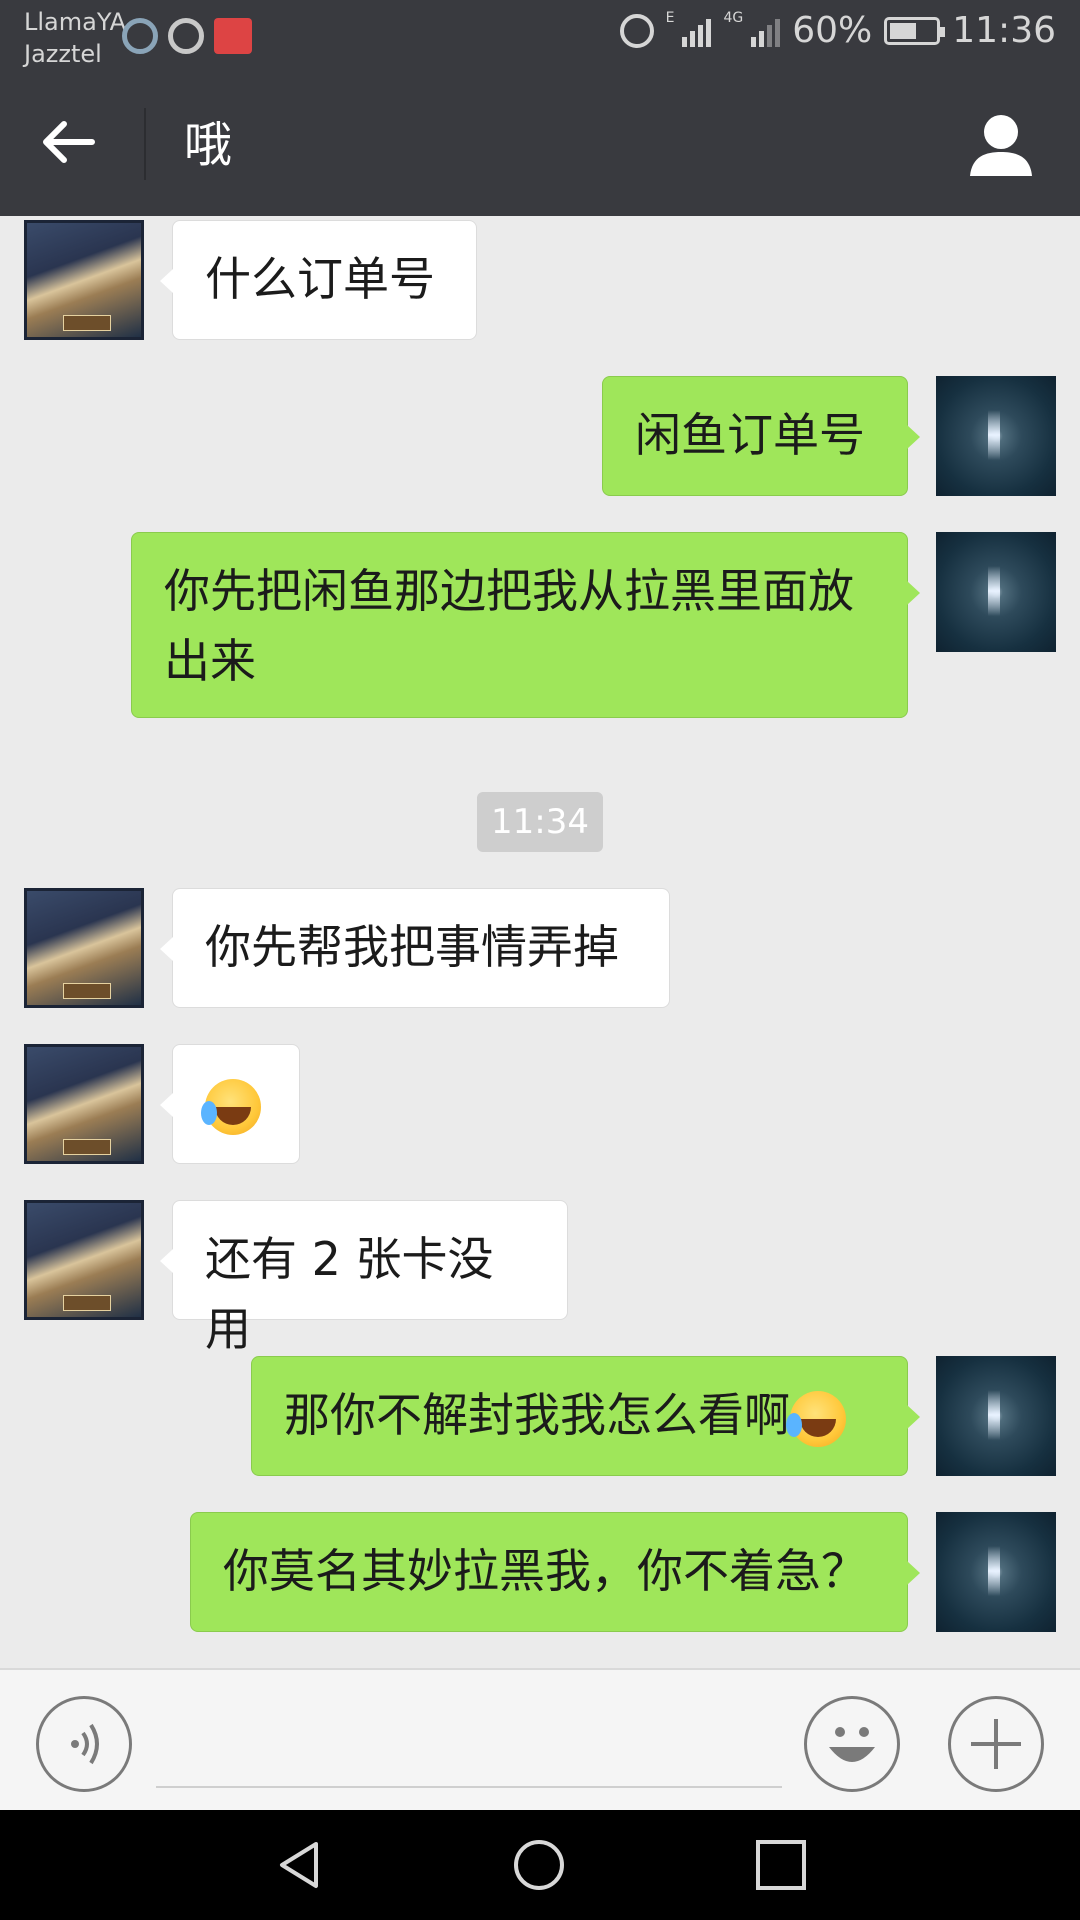 This screenshot has height=1920, width=1080. I want to click on message-text-line-1: 你先把闲鱼那边把我从拉黑里面放, so click(509, 591).